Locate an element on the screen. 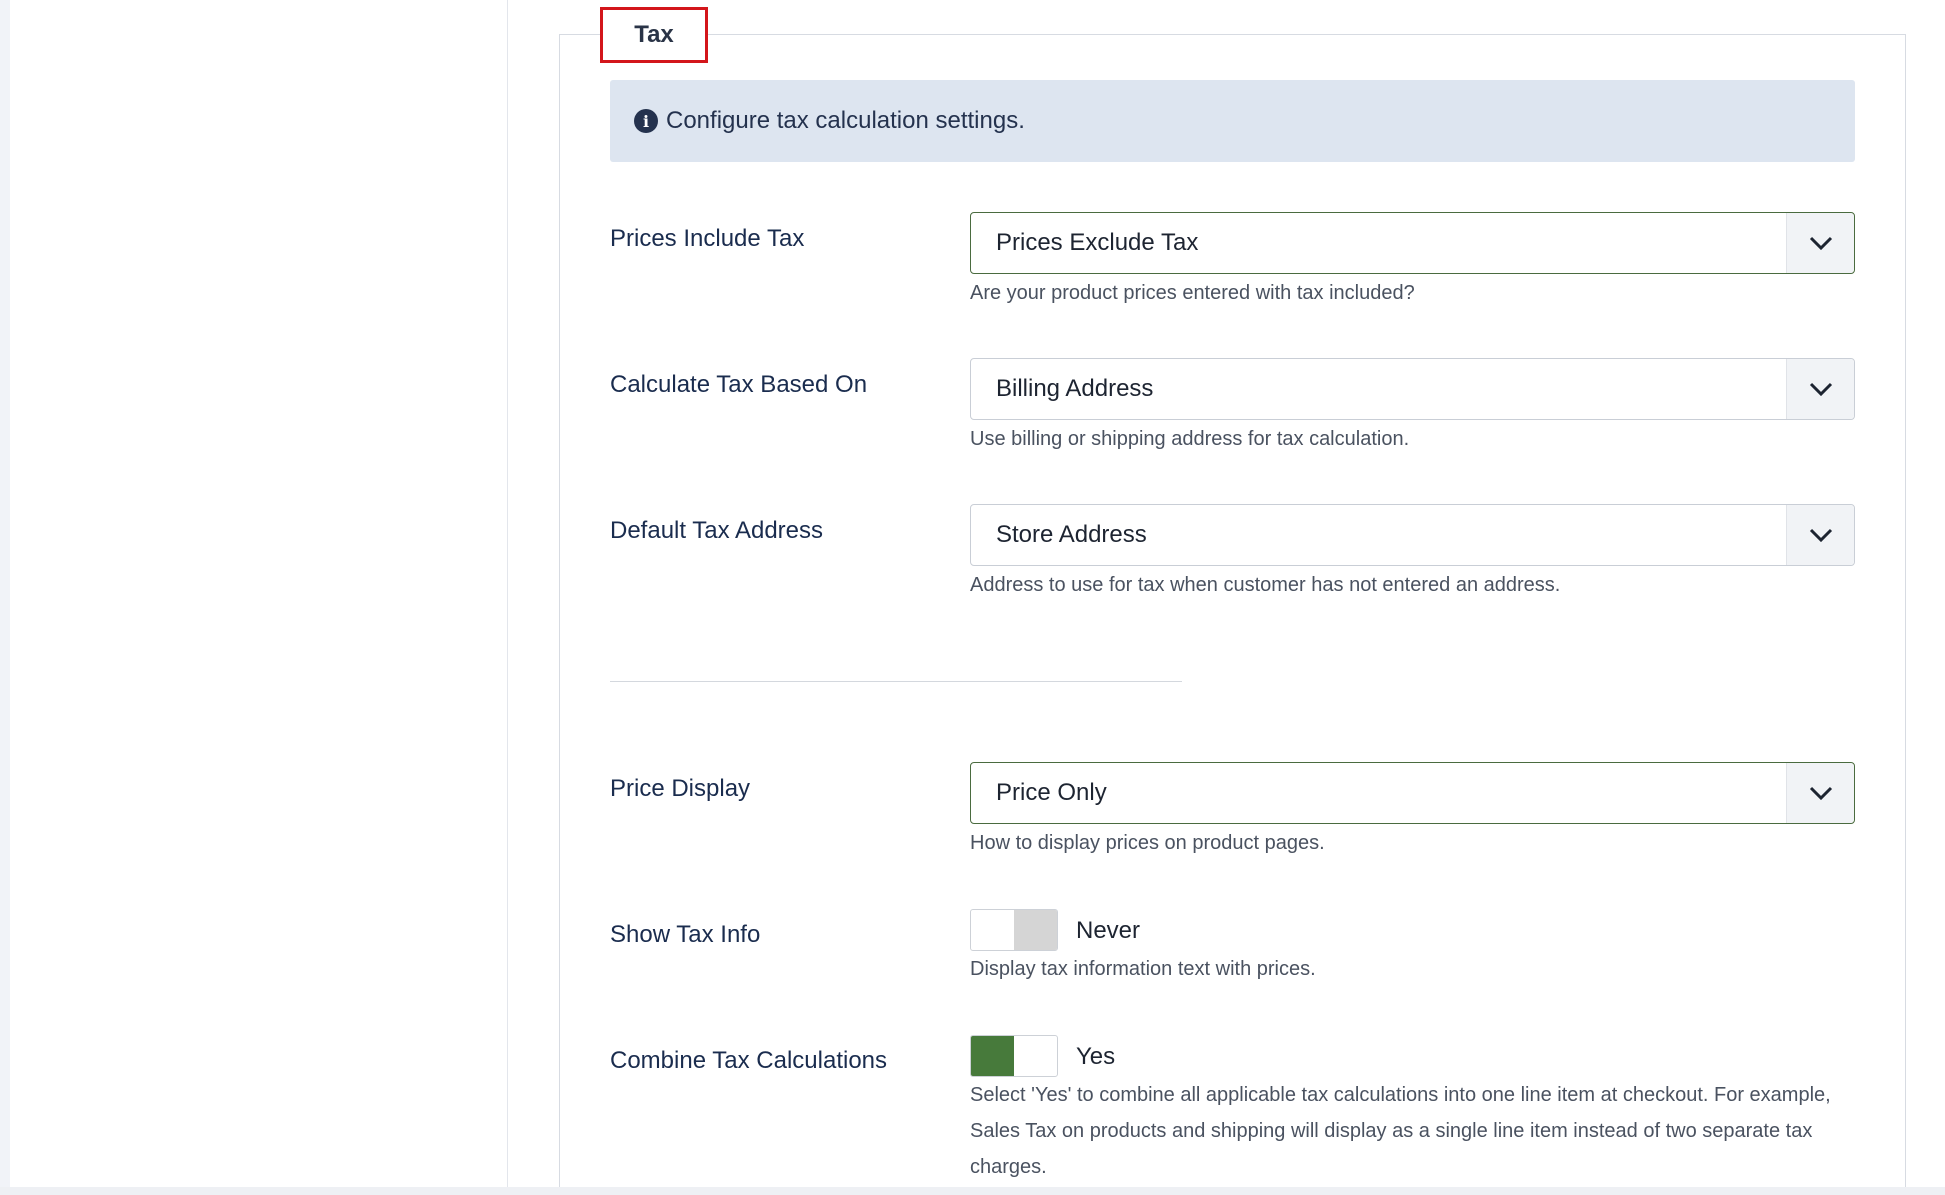 Image resolution: width=1945 pixels, height=1195 pixels. tab-tax-label: Tax is located at coordinates (654, 34).